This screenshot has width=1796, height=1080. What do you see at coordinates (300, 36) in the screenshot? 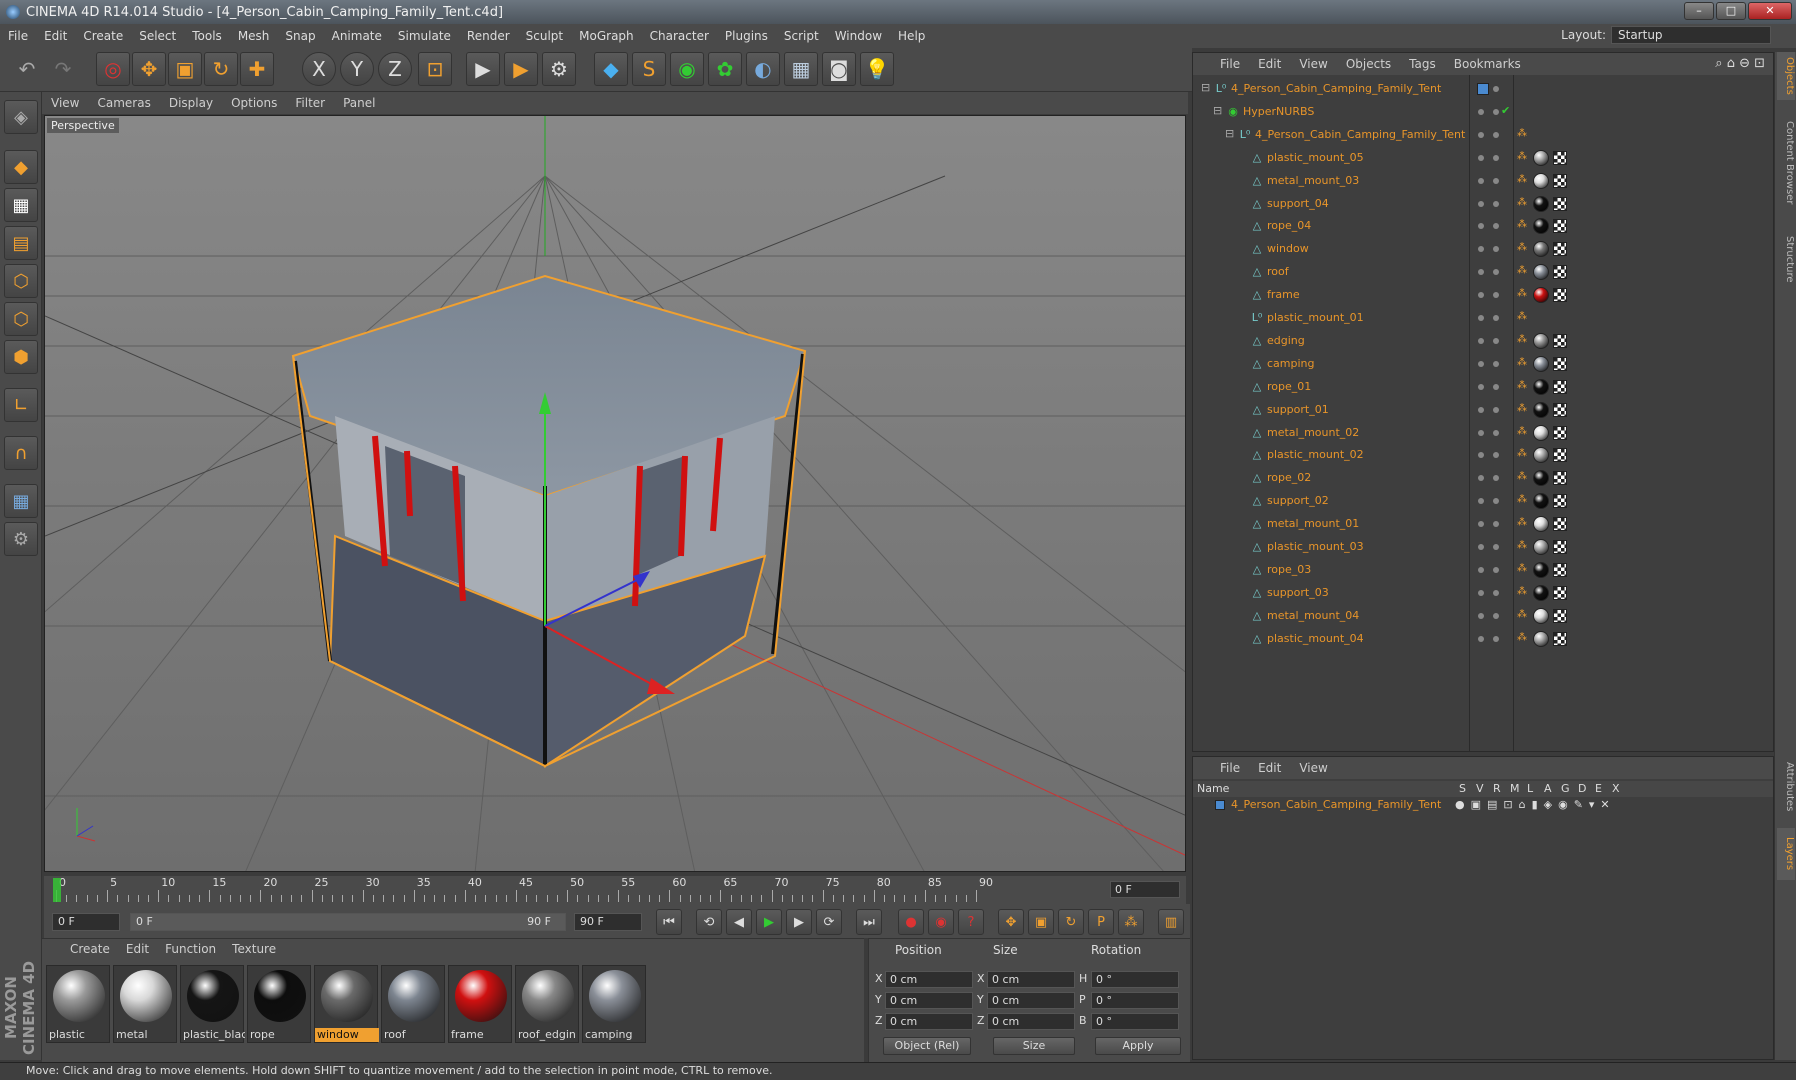
I see `menu-snap: Snap` at bounding box center [300, 36].